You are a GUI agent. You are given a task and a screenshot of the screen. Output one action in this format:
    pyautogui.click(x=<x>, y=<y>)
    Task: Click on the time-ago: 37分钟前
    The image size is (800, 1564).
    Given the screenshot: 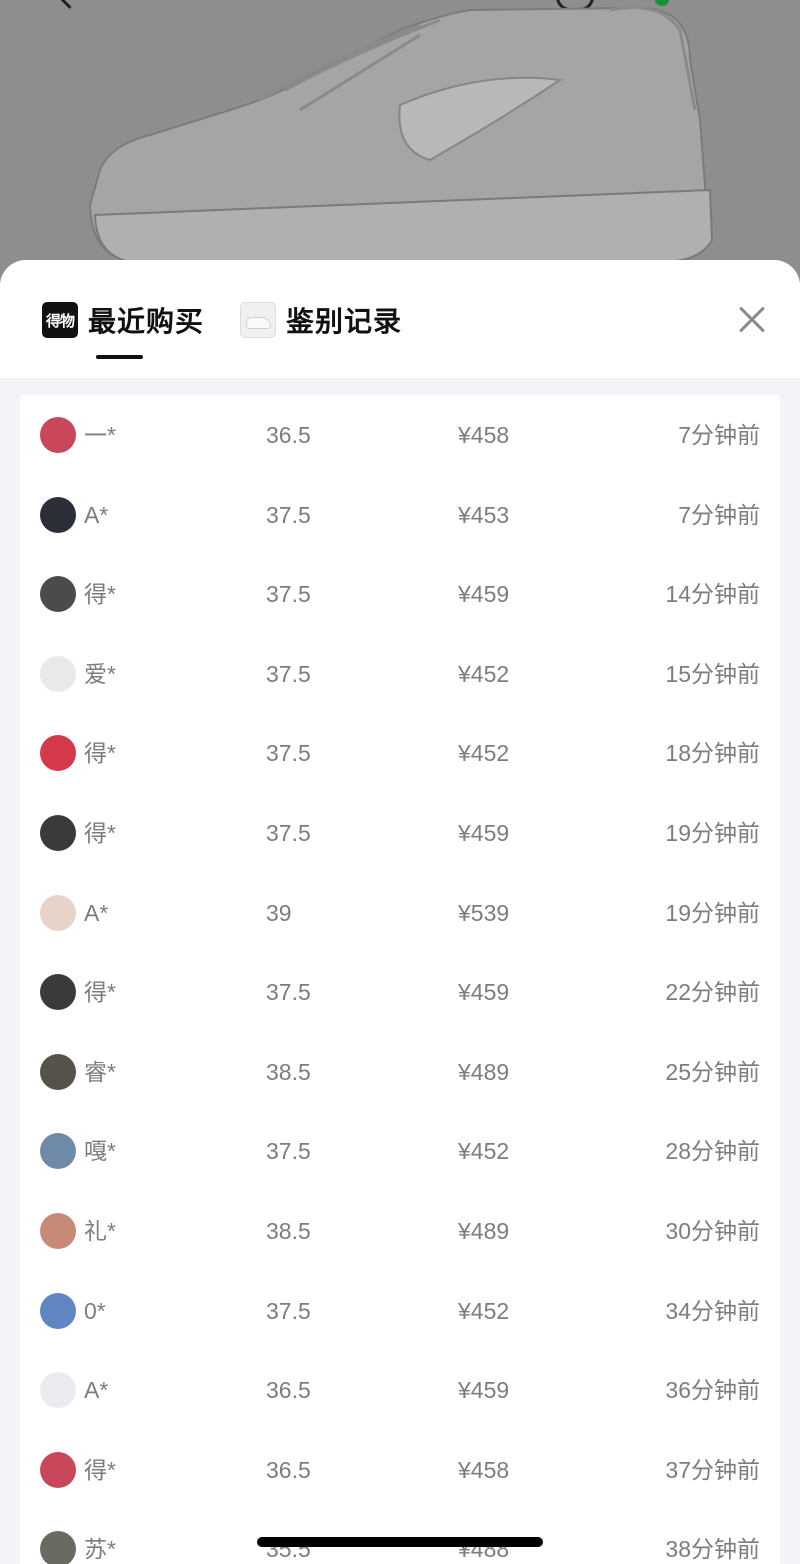 What is the action you would take?
    pyautogui.click(x=712, y=1469)
    